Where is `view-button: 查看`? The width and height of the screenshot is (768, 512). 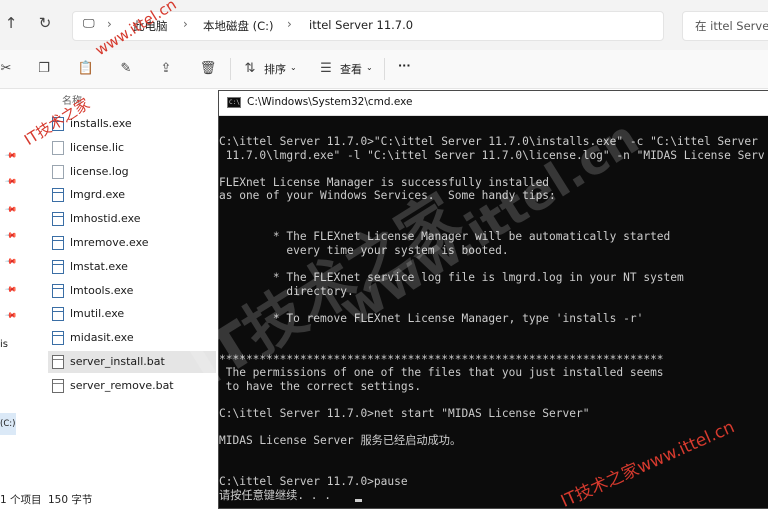 view-button: 查看 is located at coordinates (351, 69).